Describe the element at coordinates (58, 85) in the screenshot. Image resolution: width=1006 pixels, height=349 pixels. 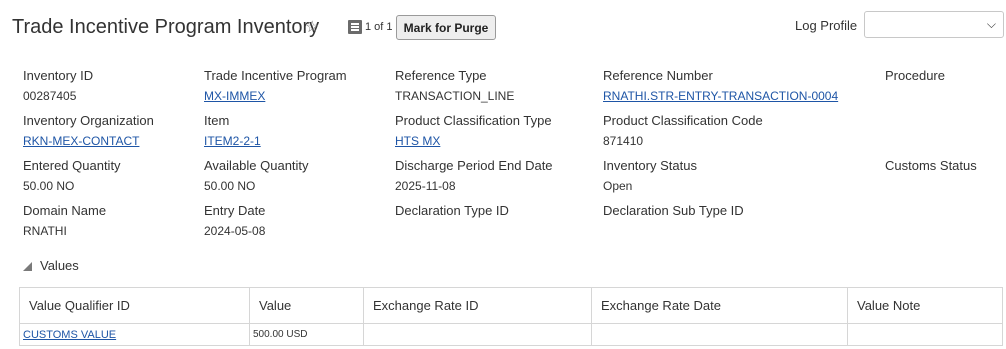
I see `field-inventory-id: Inventory ID 00287405` at that location.